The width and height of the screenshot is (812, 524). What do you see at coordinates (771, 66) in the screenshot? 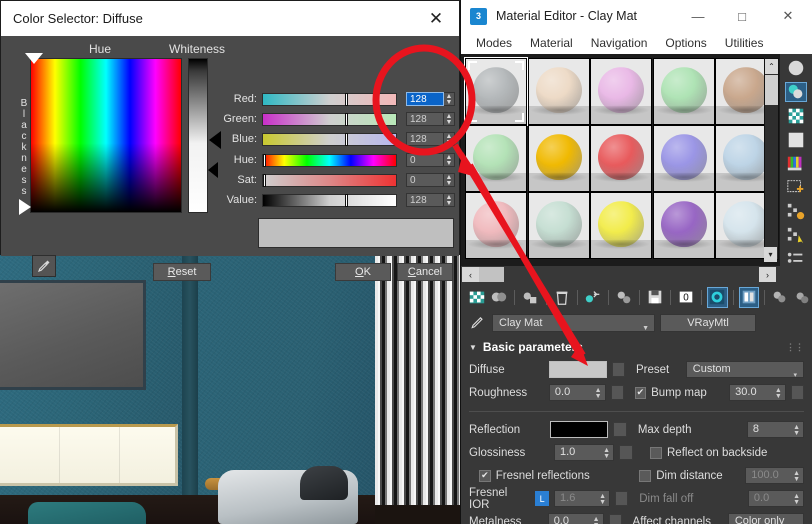
I see `scroll-up-icon: ⌃` at bounding box center [771, 66].